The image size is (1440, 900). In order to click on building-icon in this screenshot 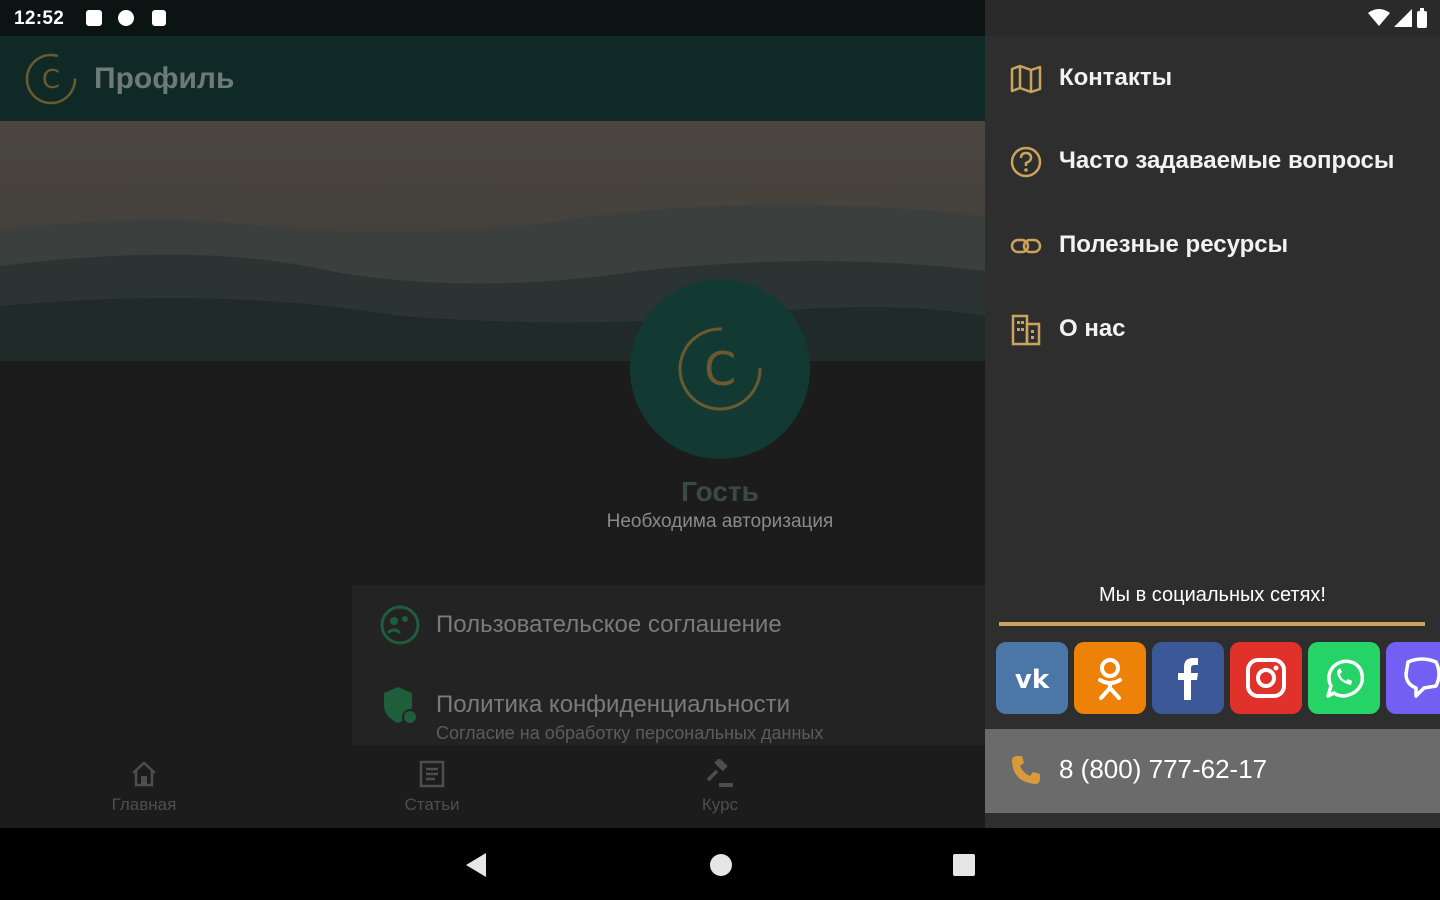, I will do `click(1026, 330)`.